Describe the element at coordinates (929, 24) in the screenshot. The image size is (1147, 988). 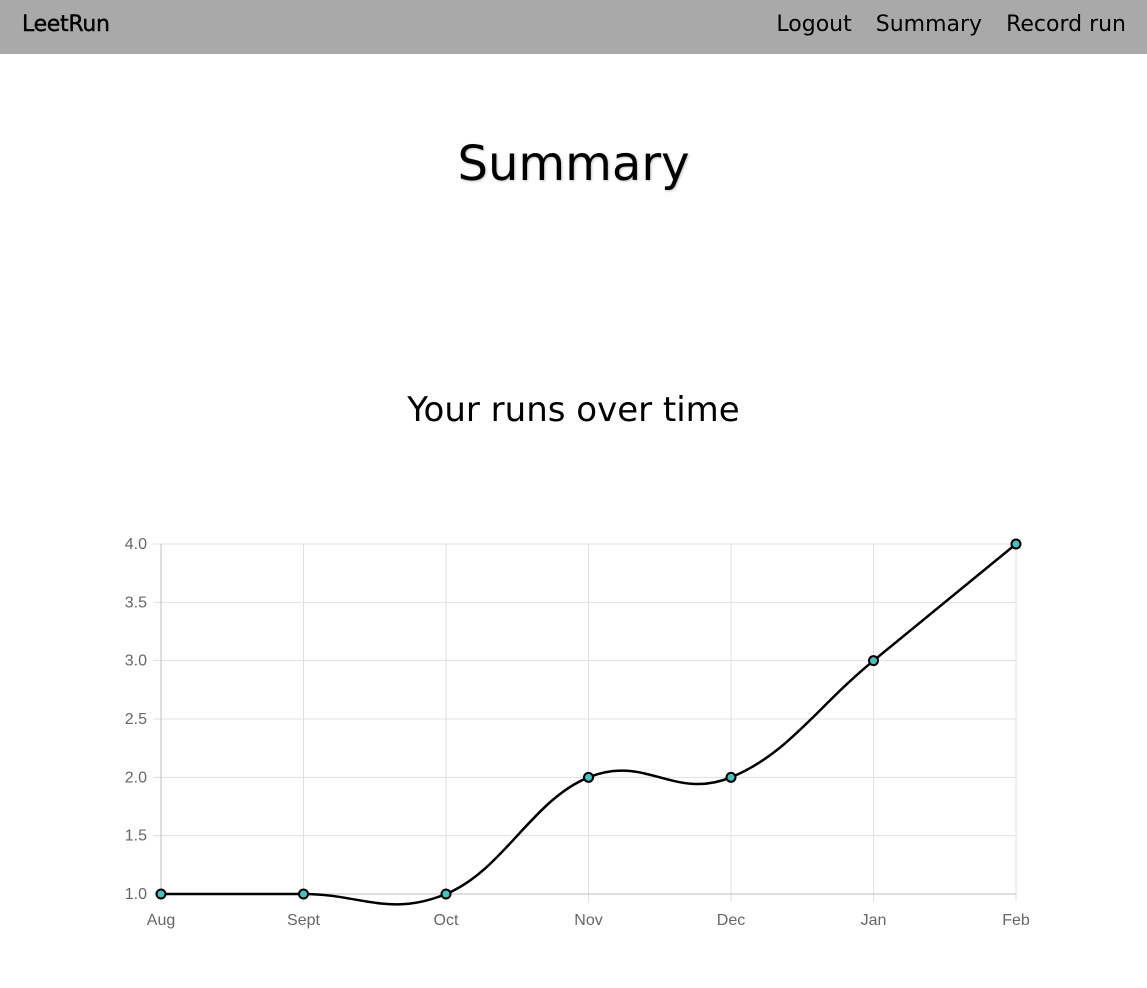
I see `summary-link: Summary` at that location.